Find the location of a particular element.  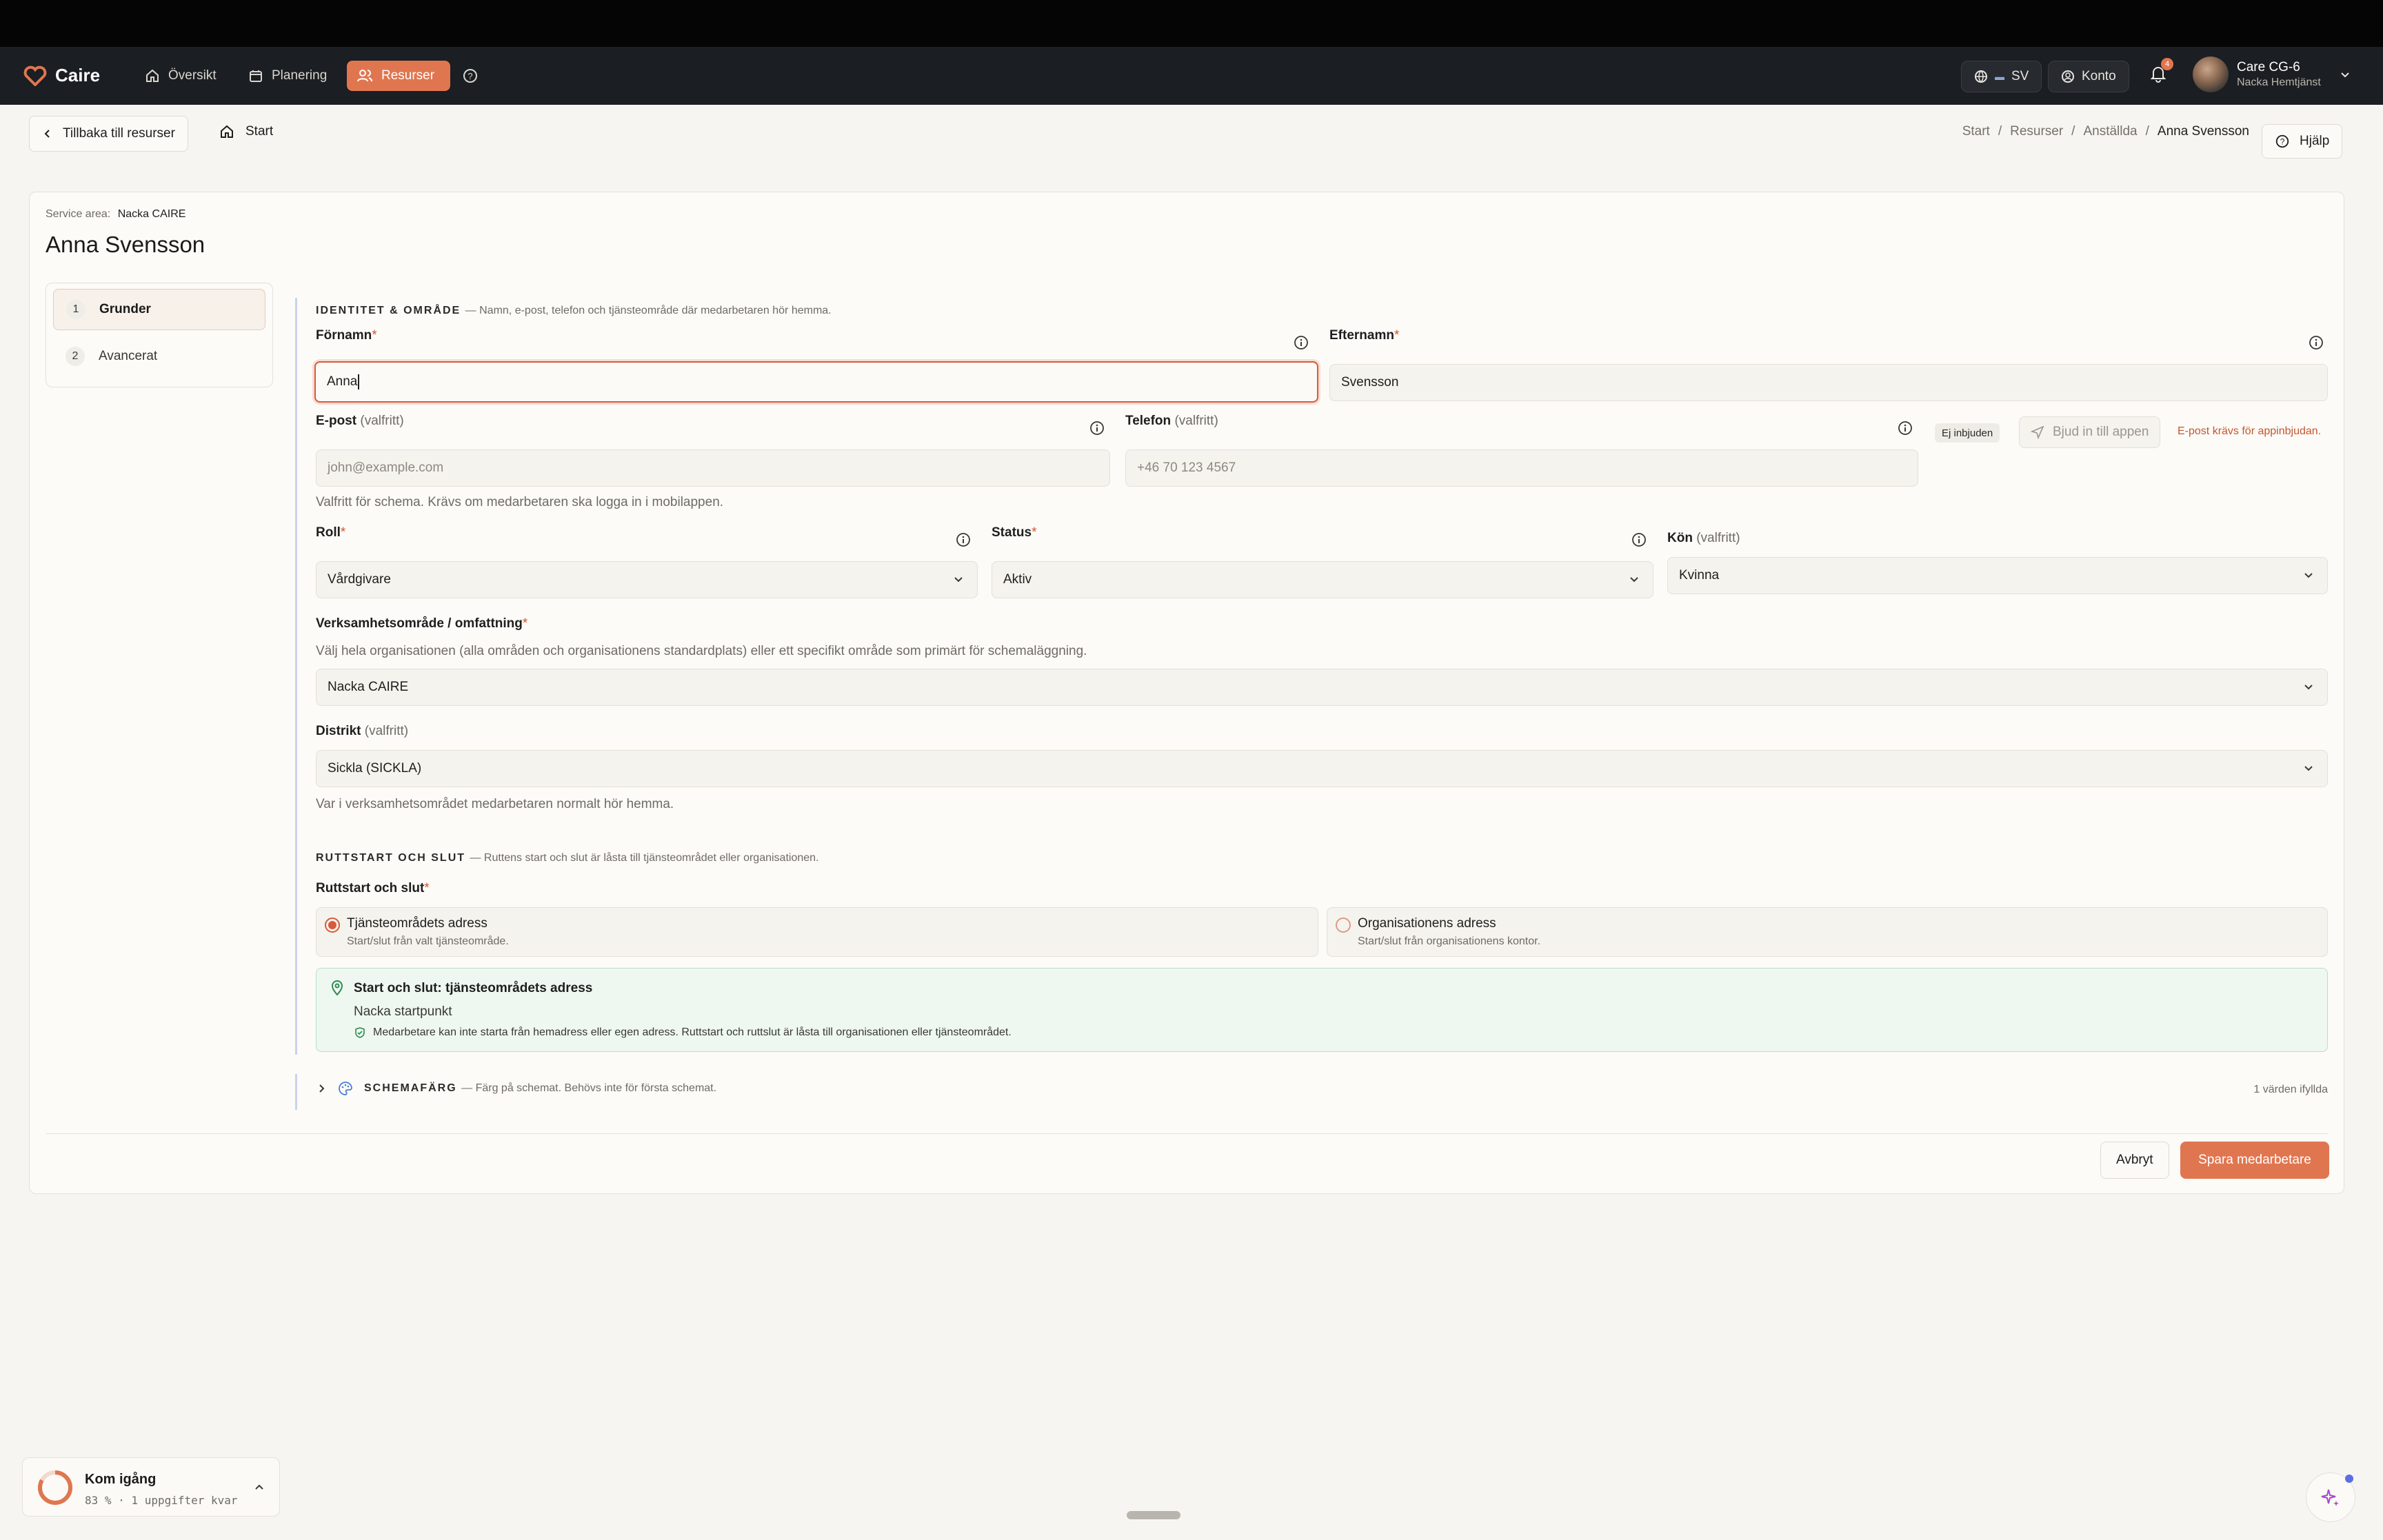

radio-unselected is located at coordinates (1343, 926).